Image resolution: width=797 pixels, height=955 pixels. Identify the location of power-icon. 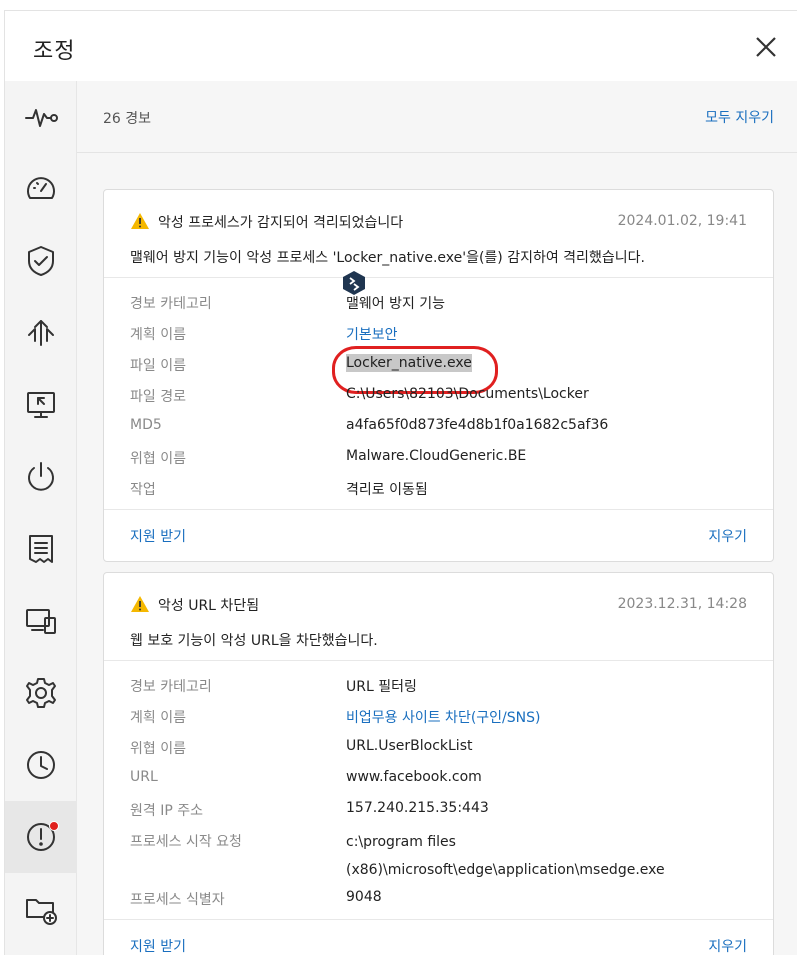
(41, 476).